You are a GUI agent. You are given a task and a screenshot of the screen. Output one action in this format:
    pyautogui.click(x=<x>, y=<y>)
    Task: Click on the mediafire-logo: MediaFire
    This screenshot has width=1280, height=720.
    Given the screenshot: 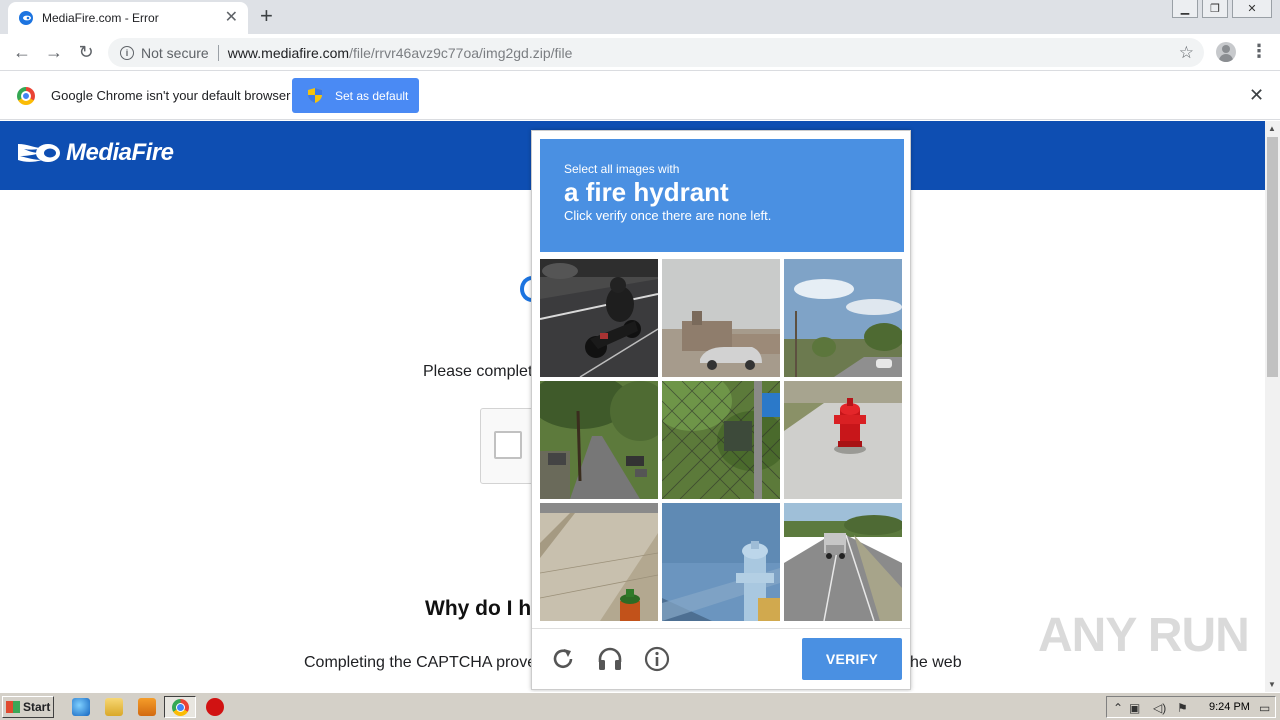 What is the action you would take?
    pyautogui.click(x=95, y=153)
    